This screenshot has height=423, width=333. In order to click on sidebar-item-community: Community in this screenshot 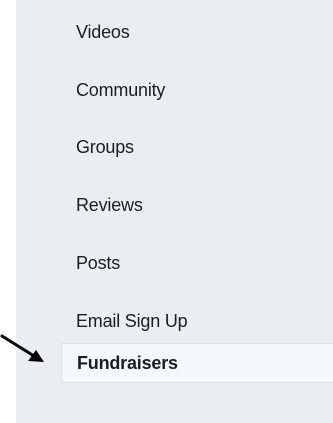, I will do `click(120, 90)`.